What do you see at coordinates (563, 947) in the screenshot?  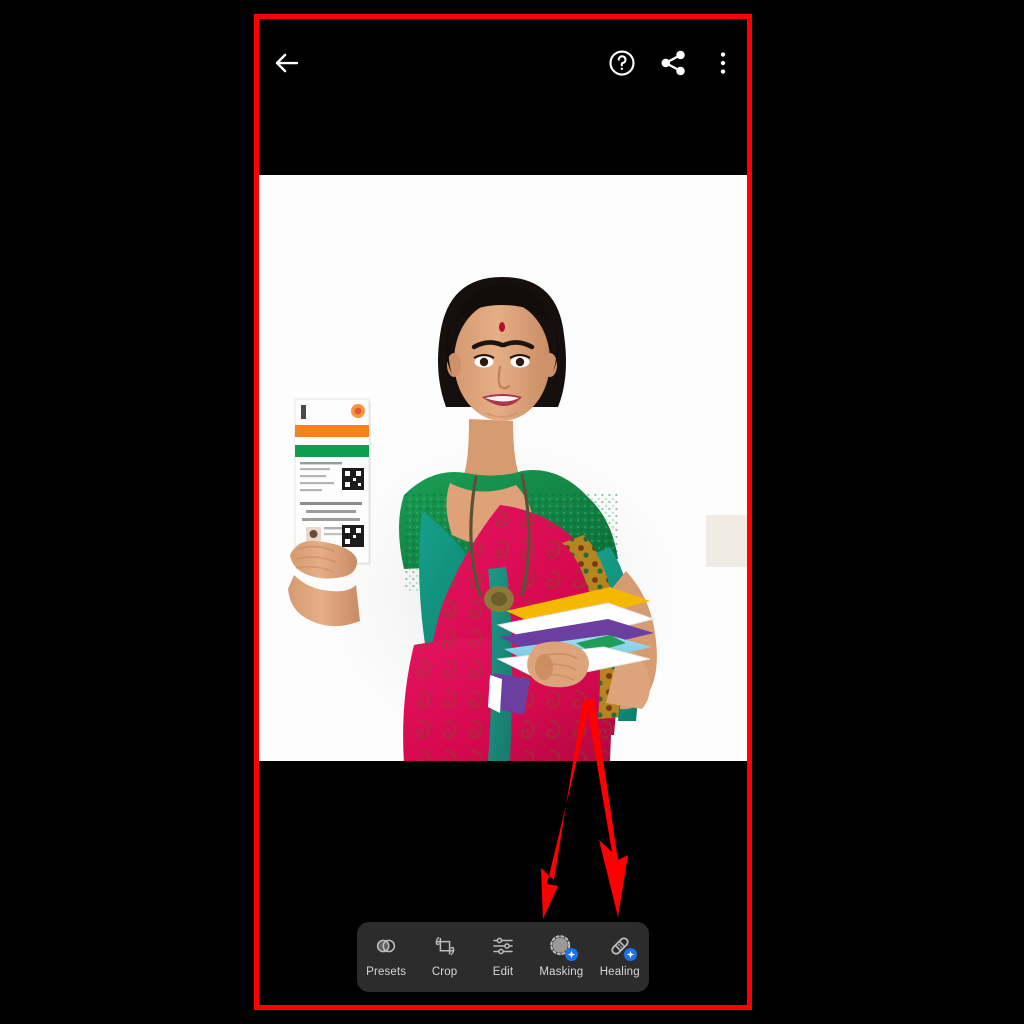 I see `masking-dashed-circle-icon` at bounding box center [563, 947].